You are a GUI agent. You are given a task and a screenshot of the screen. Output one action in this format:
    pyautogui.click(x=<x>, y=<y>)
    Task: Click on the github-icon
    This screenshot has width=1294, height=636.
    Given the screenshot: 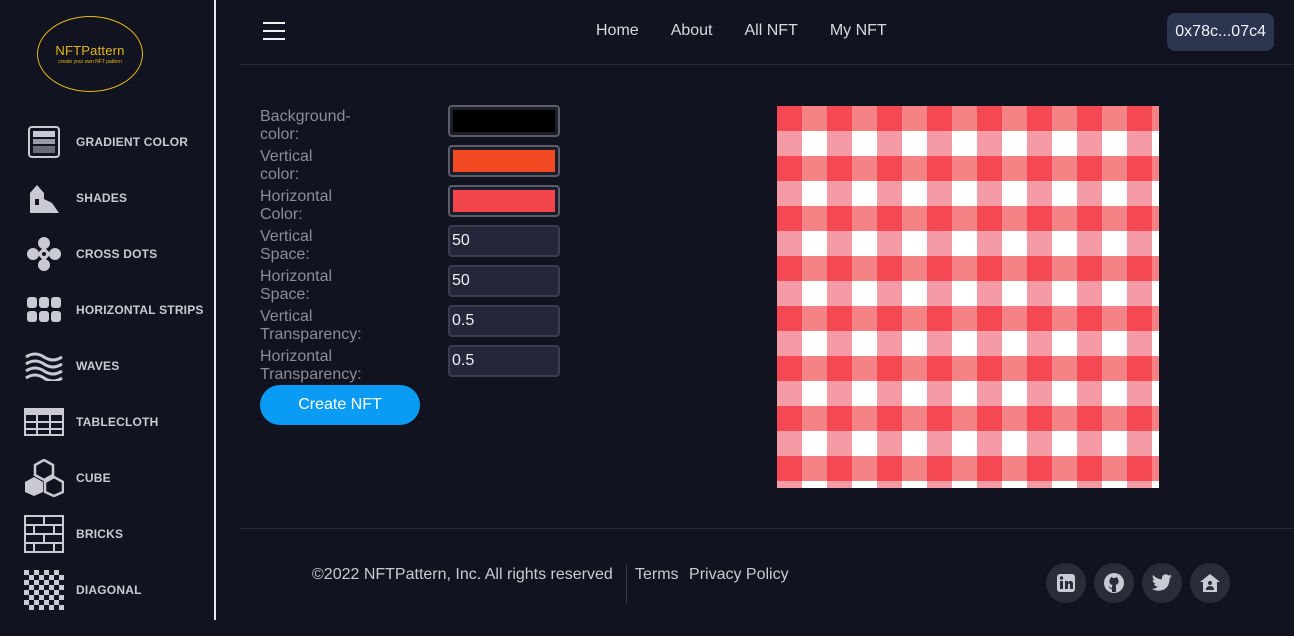 What is the action you would take?
    pyautogui.click(x=1114, y=583)
    